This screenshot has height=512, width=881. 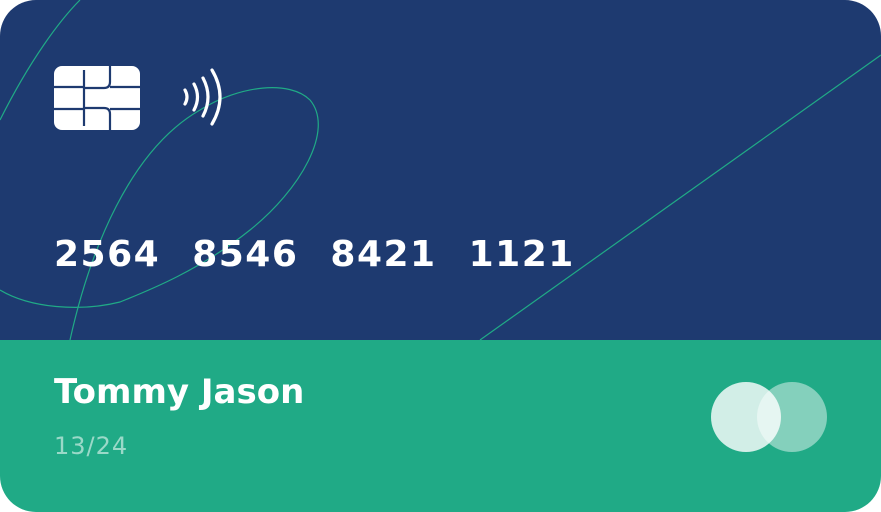 I want to click on card-brand-logo, so click(x=769, y=418).